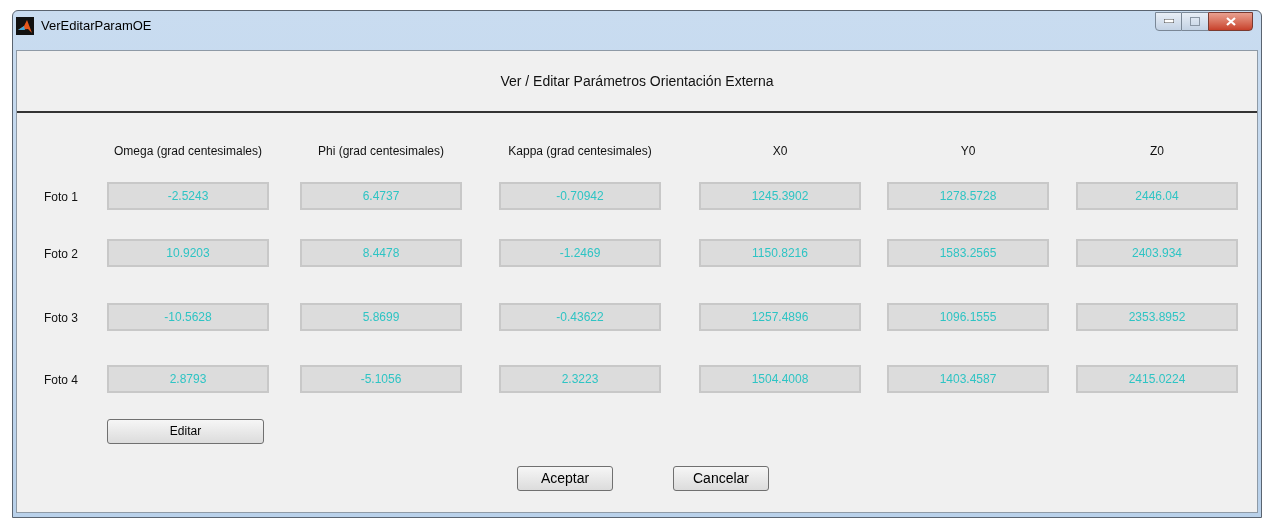 The width and height of the screenshot is (1271, 523). I want to click on value-field: -0.70942, so click(580, 196).